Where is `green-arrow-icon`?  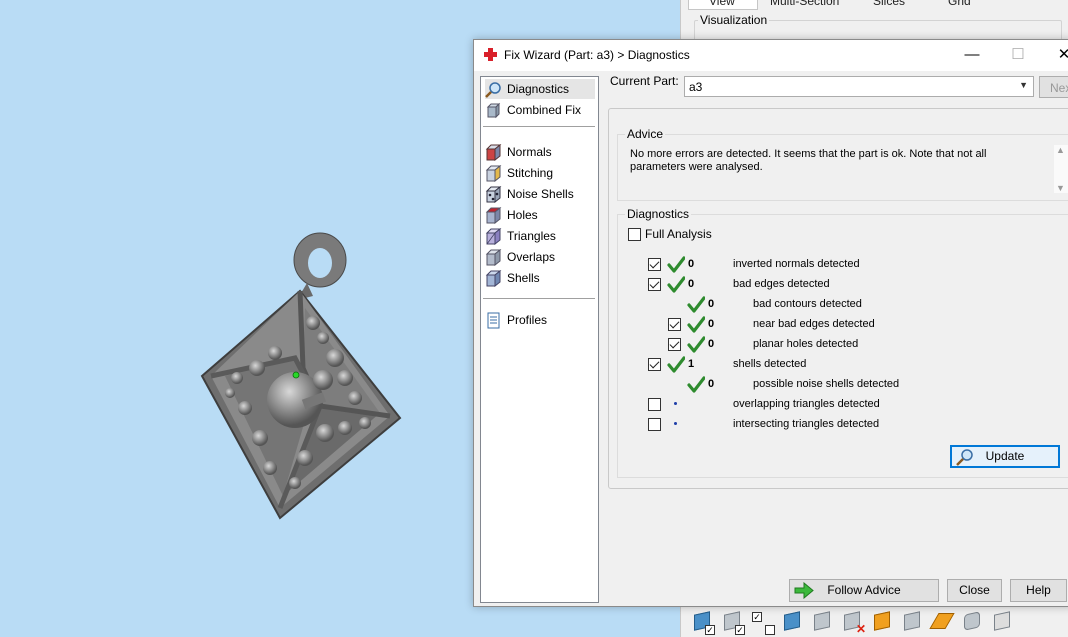
green-arrow-icon is located at coordinates (804, 590).